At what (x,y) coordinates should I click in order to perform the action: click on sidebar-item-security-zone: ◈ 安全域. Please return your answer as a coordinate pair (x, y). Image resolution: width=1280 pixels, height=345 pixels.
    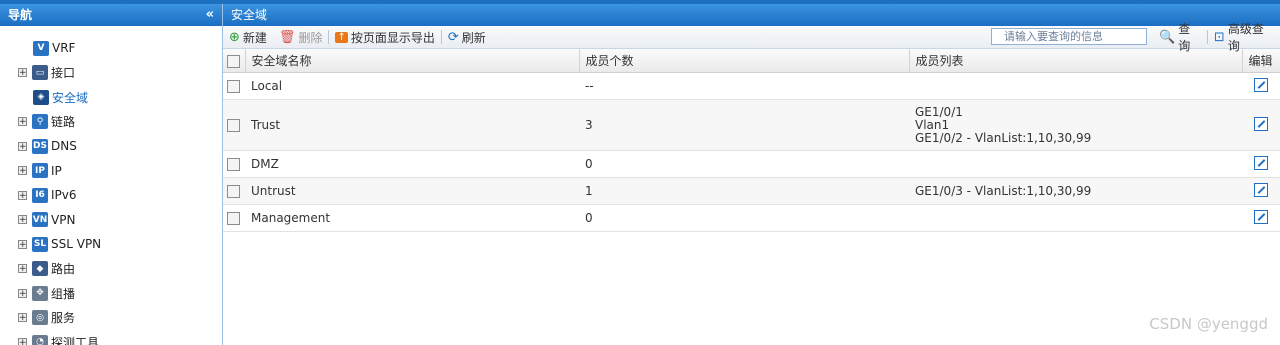
    Looking at the image, I should click on (111, 97).